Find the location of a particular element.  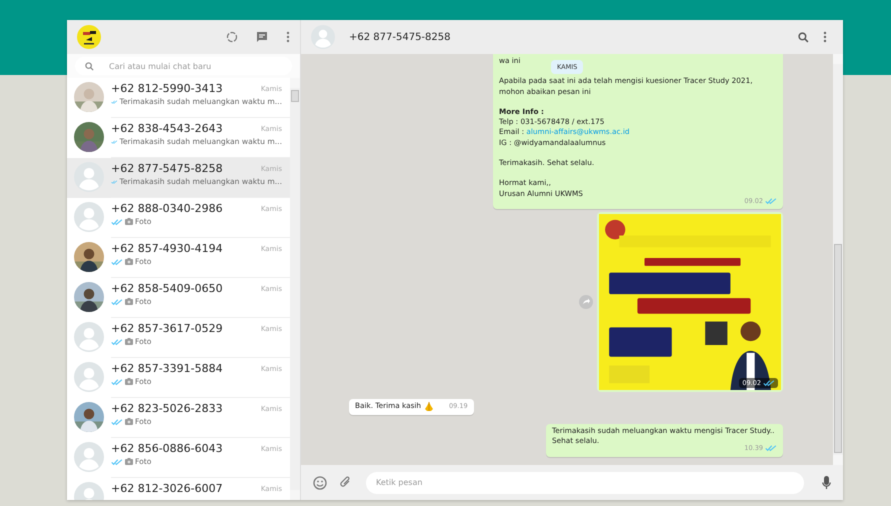

contact-name: +62 857-3391-5884 is located at coordinates (167, 368).